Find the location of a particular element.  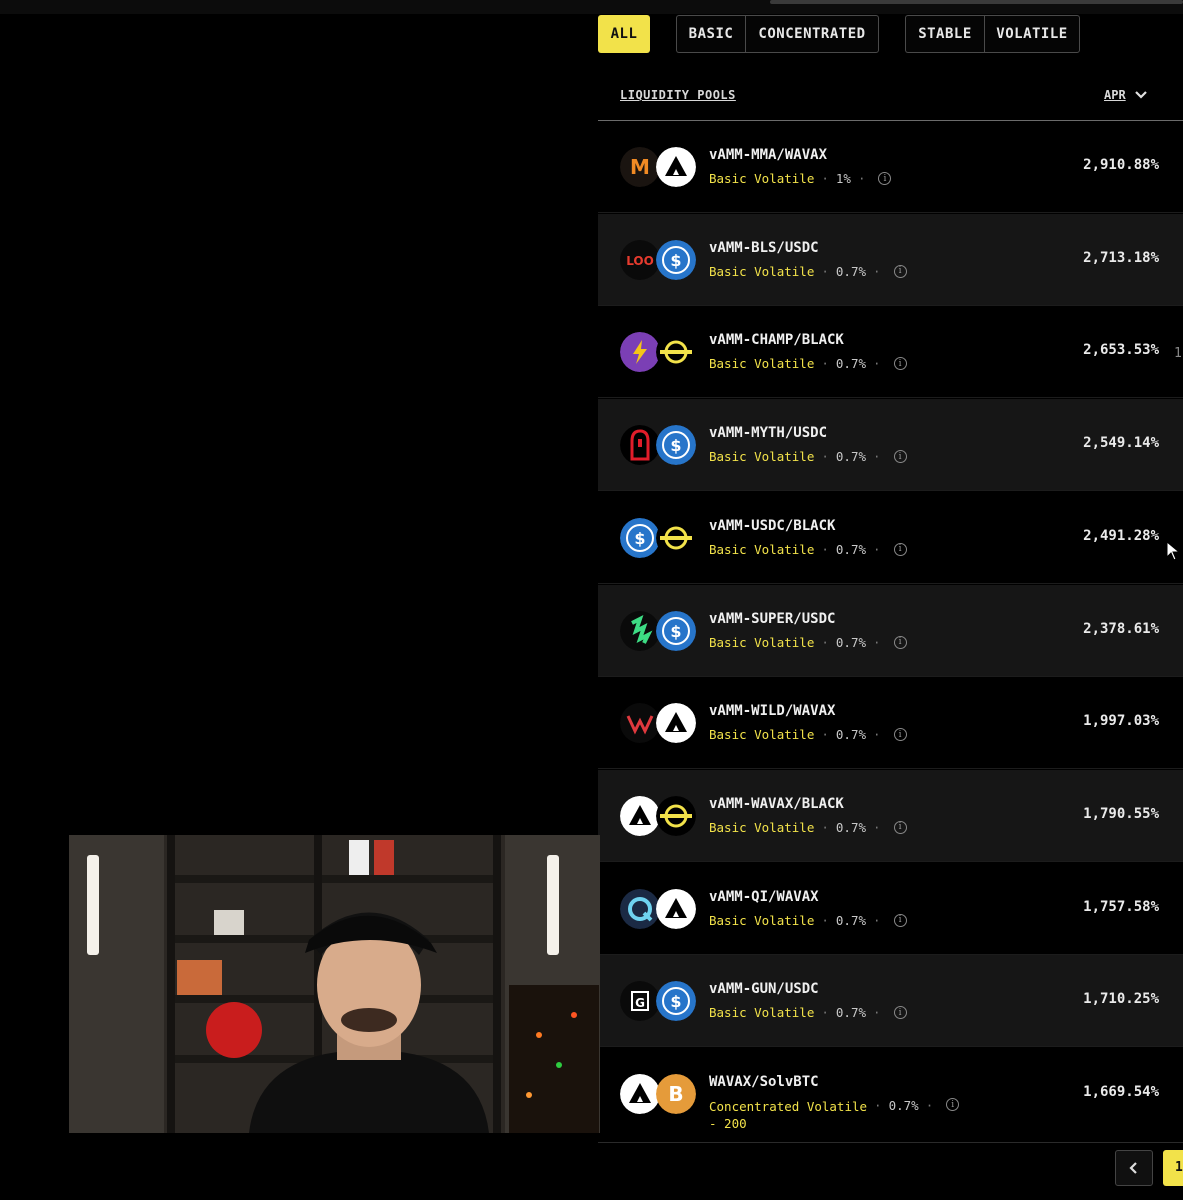

pool-meta: Concentrated Volatile - 200 · 0.7% · i is located at coordinates (834, 1115).